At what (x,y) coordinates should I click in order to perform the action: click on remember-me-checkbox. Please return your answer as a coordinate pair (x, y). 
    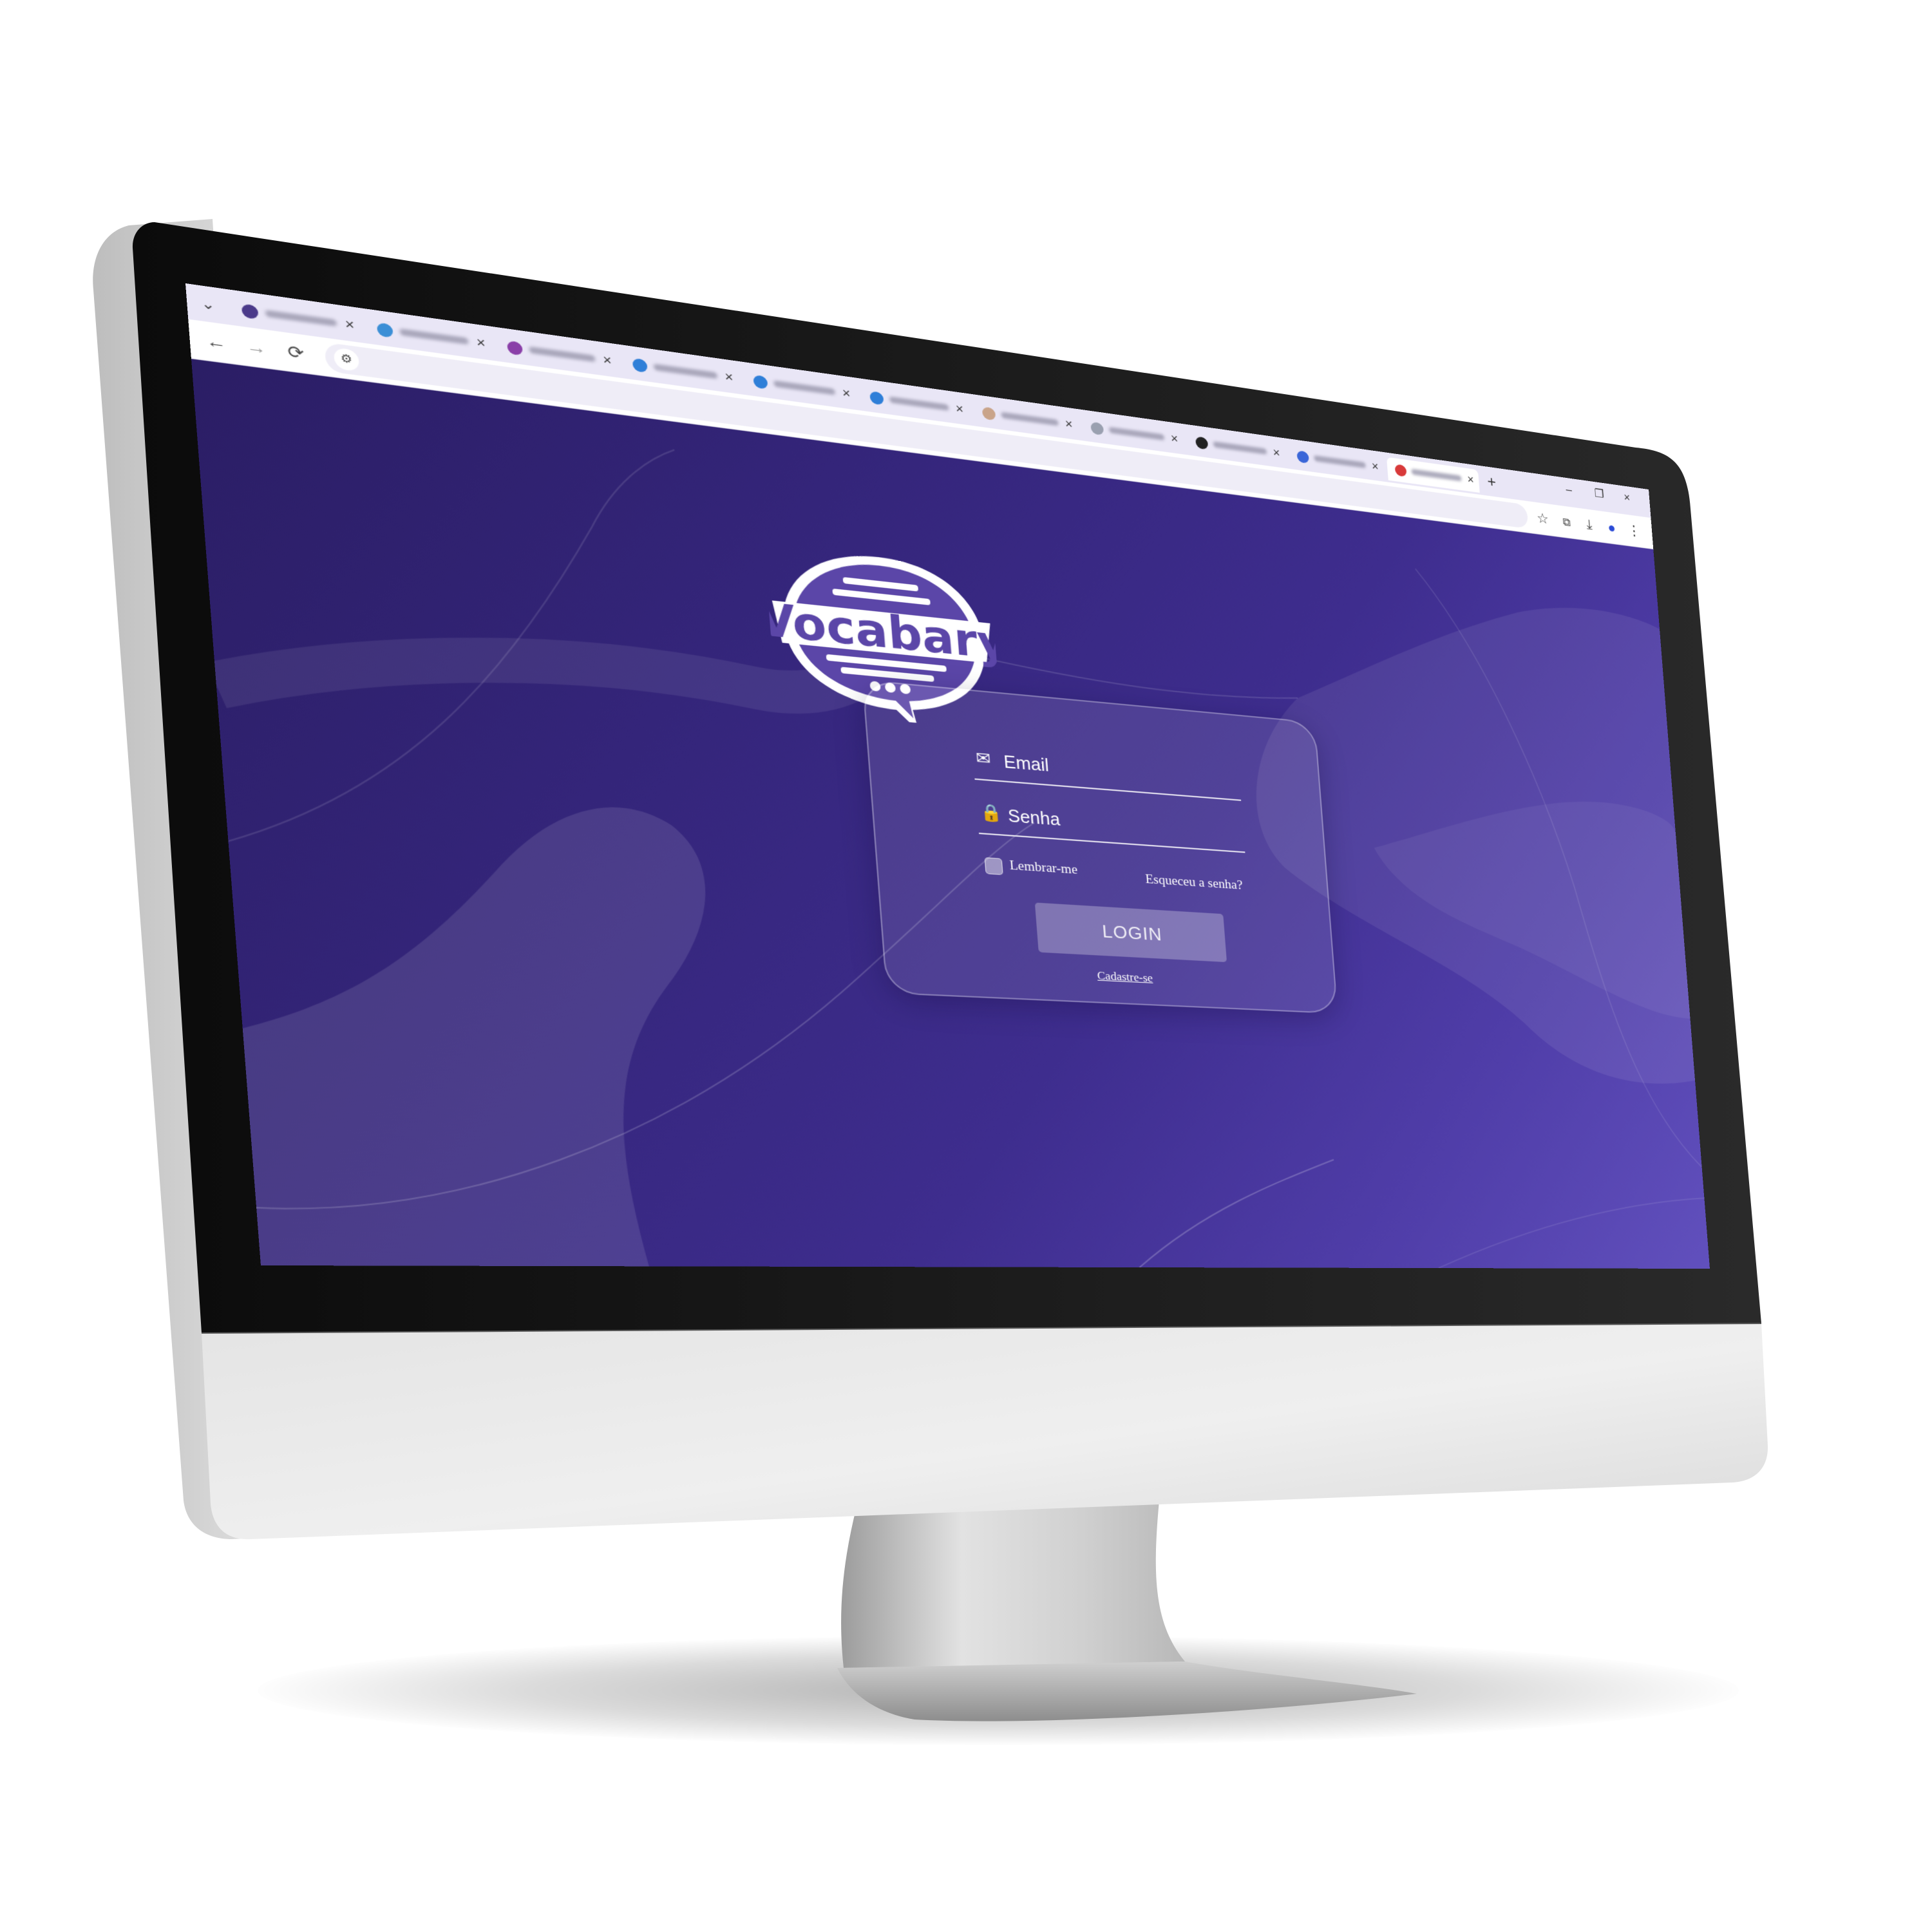
    Looking at the image, I should click on (994, 866).